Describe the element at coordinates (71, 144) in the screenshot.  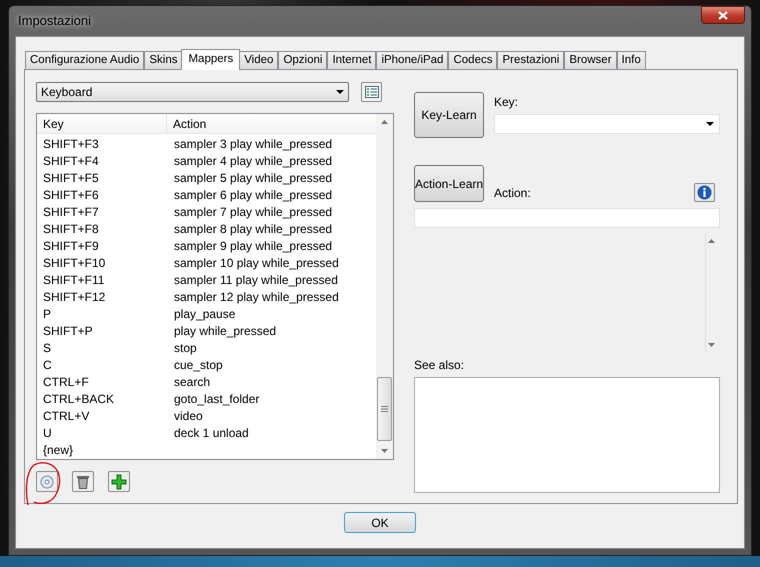
I see `table-cell-text: SHIFT+F3` at that location.